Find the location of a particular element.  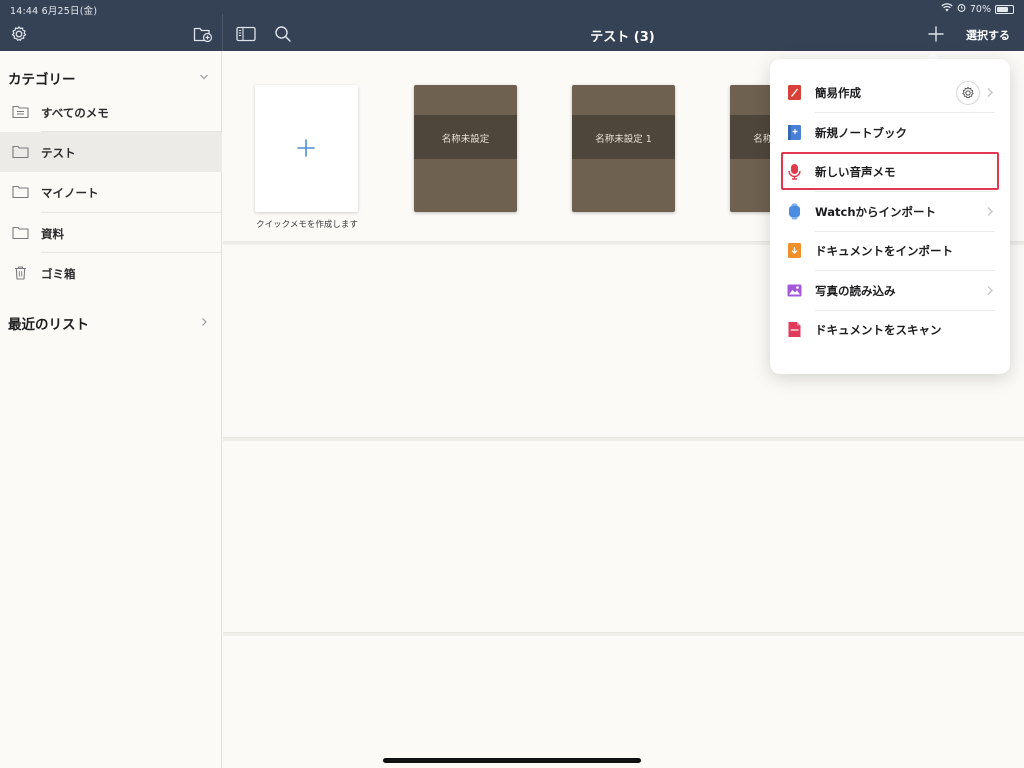

notebook-name: 名称未設定 1 is located at coordinates (623, 139).